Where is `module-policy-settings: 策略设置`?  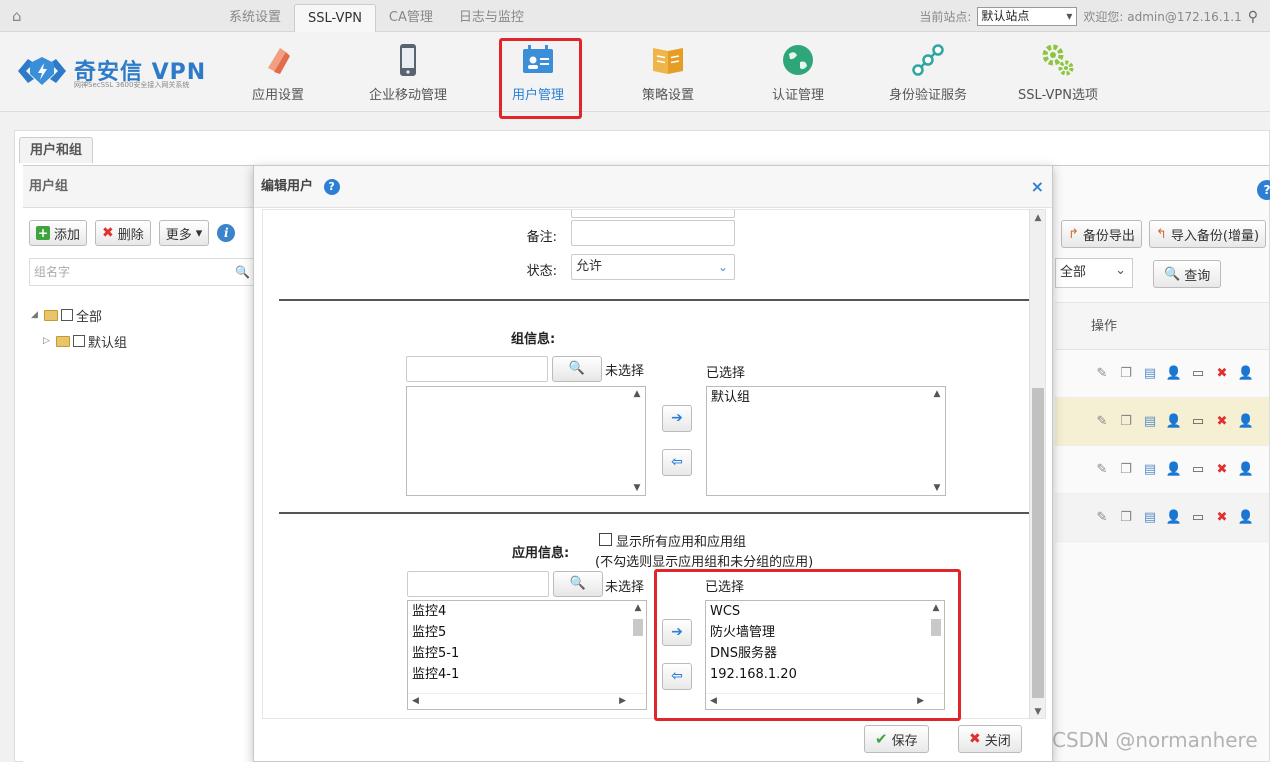 module-policy-settings: 策略设置 is located at coordinates (668, 72).